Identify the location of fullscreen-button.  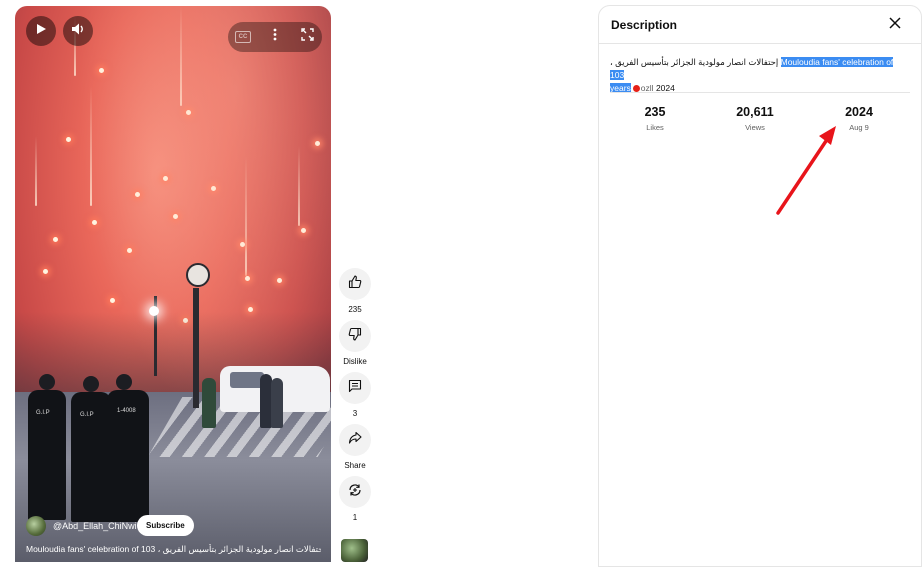
(307, 37).